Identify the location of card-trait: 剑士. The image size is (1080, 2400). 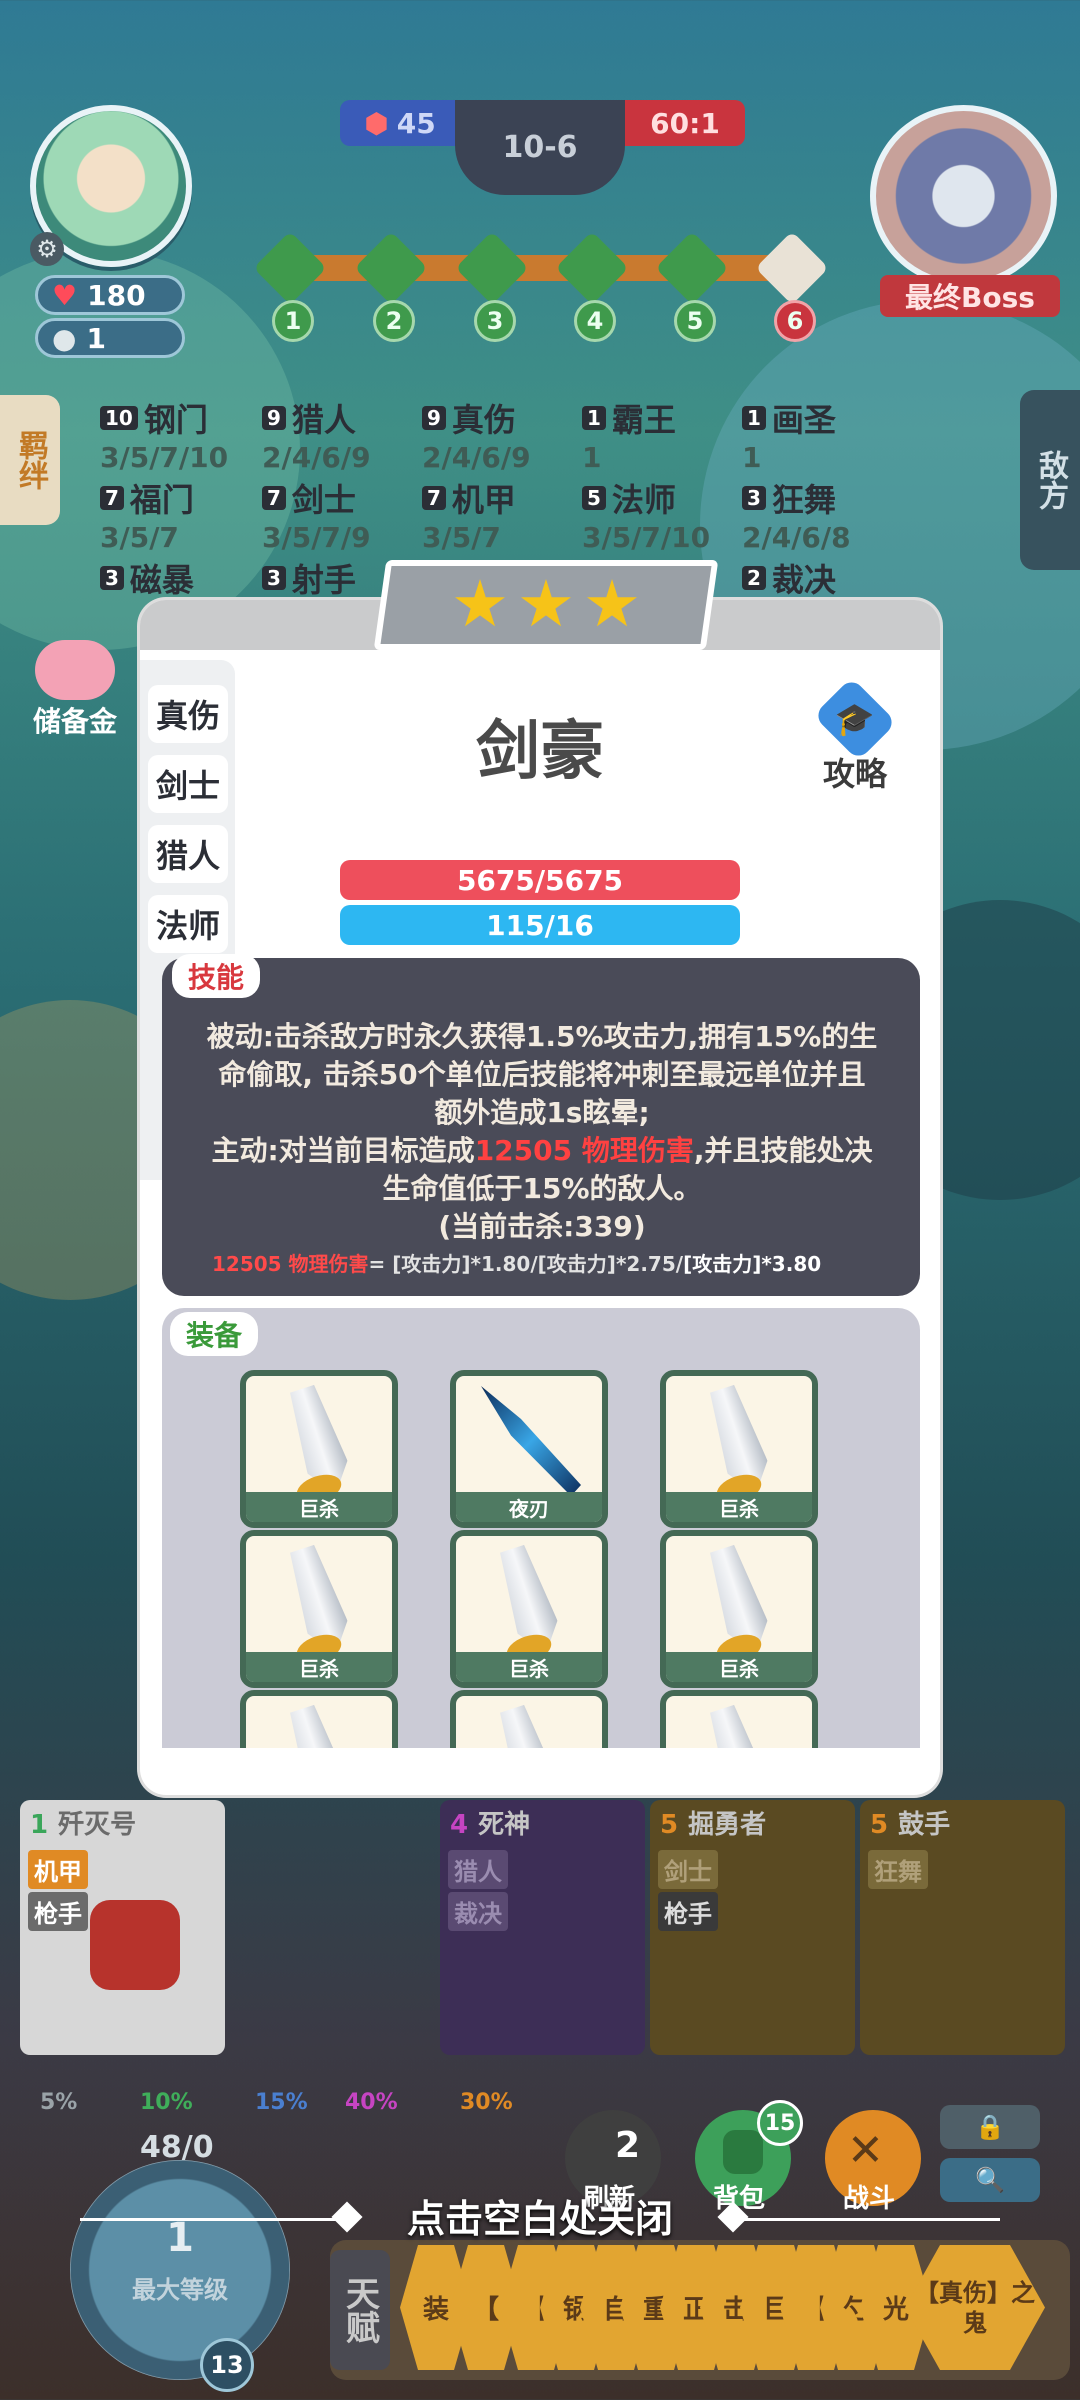
(688, 1869).